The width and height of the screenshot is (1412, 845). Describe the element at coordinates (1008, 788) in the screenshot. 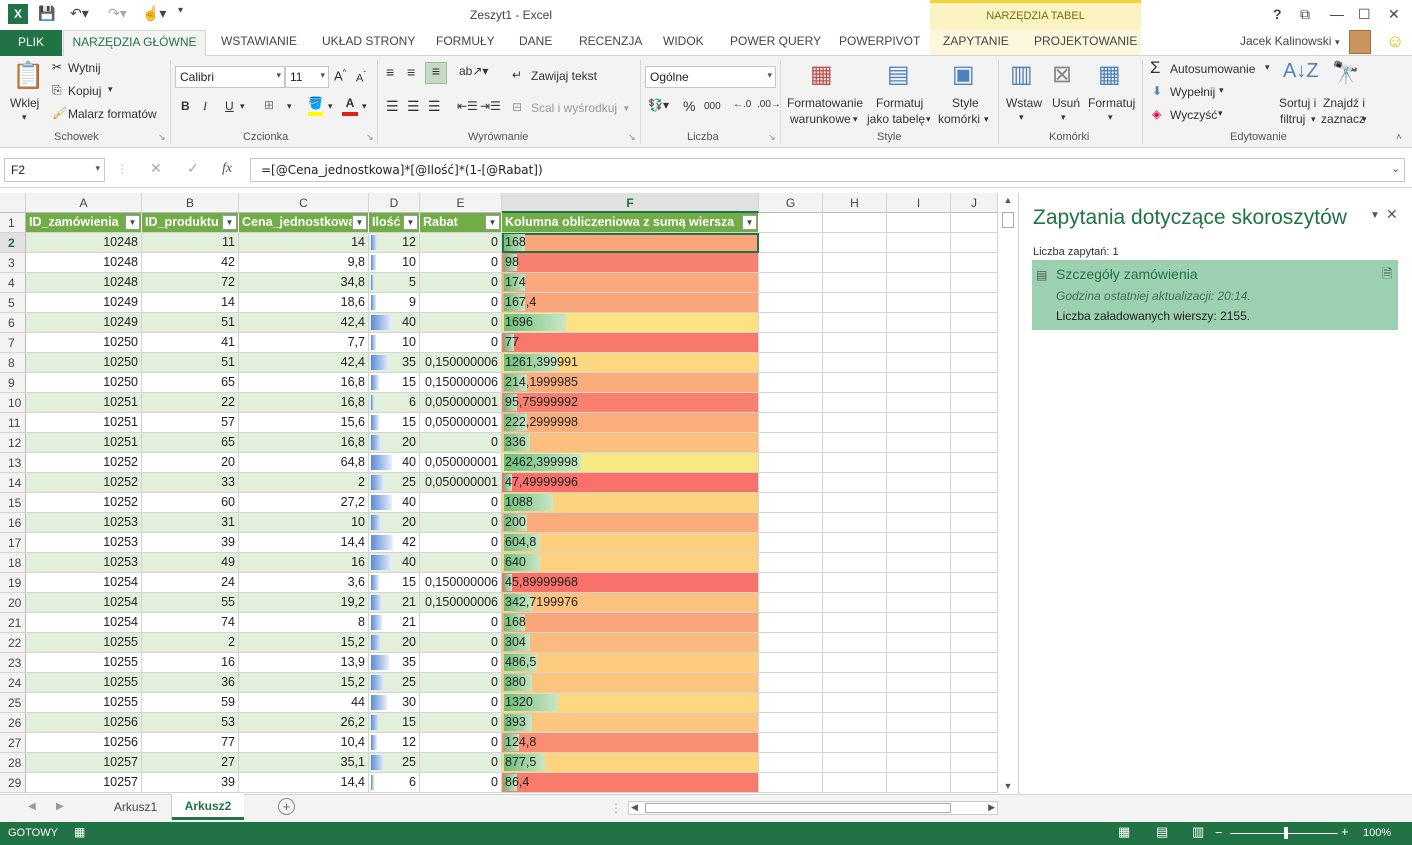

I see `scroll-down-icon: ▼` at that location.